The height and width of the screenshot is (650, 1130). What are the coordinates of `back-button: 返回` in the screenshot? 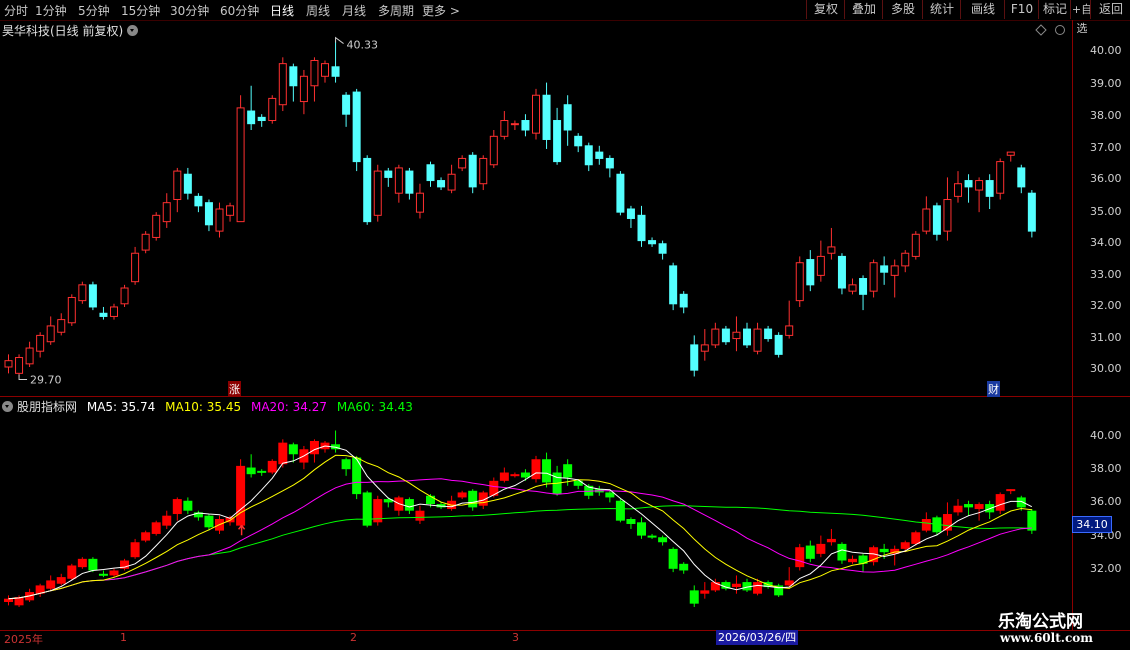 It's located at (1110, 9).